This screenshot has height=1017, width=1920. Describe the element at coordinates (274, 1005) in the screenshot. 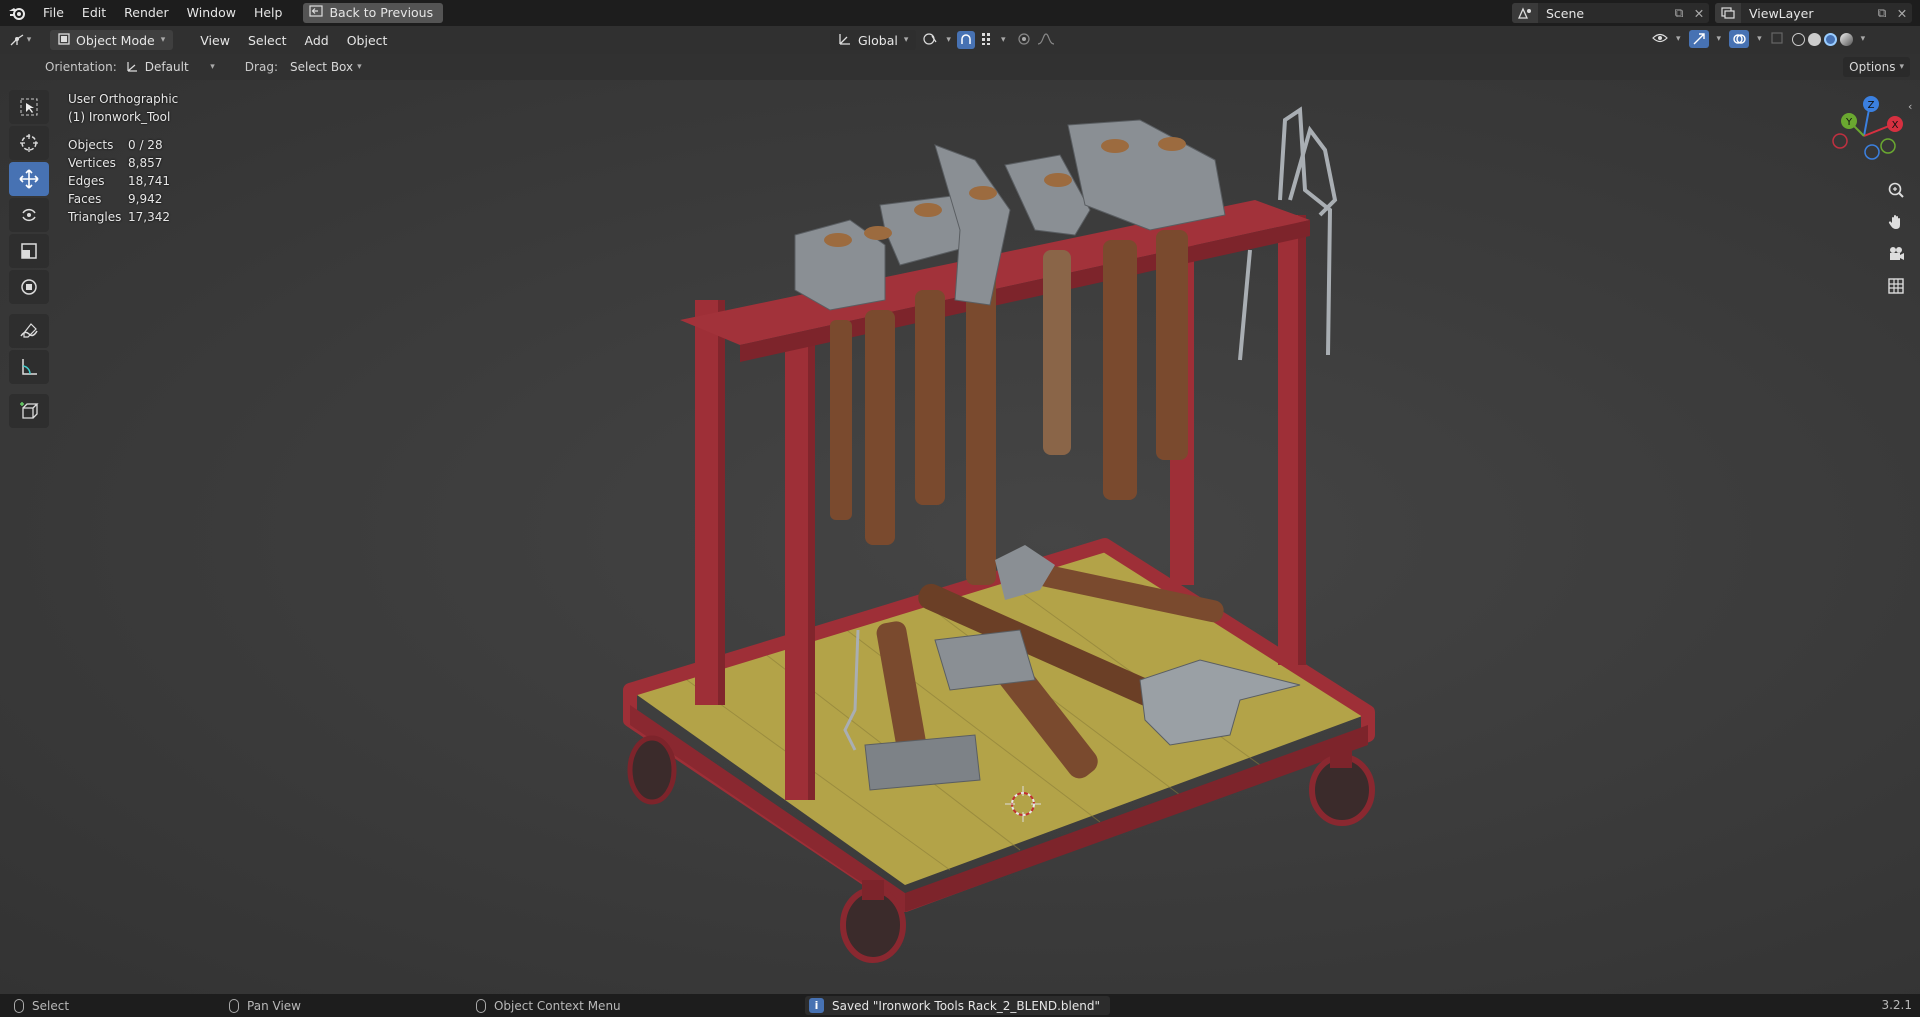

I see `status-pan-label: Pan View` at that location.